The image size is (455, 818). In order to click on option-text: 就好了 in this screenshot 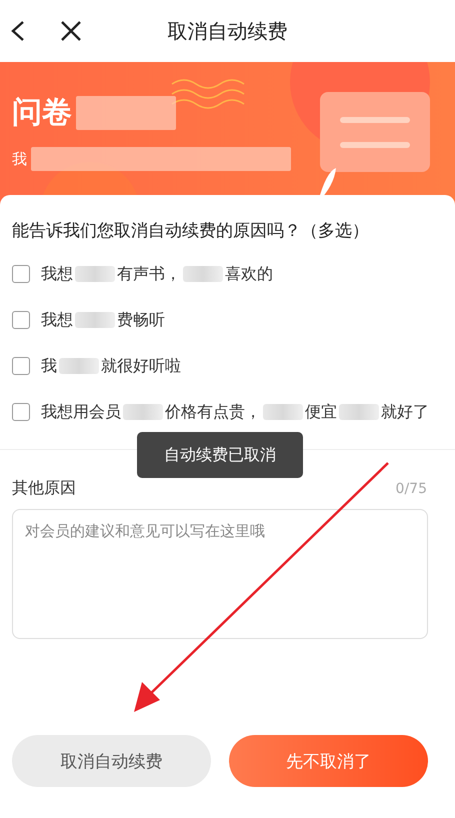, I will do `click(405, 412)`.